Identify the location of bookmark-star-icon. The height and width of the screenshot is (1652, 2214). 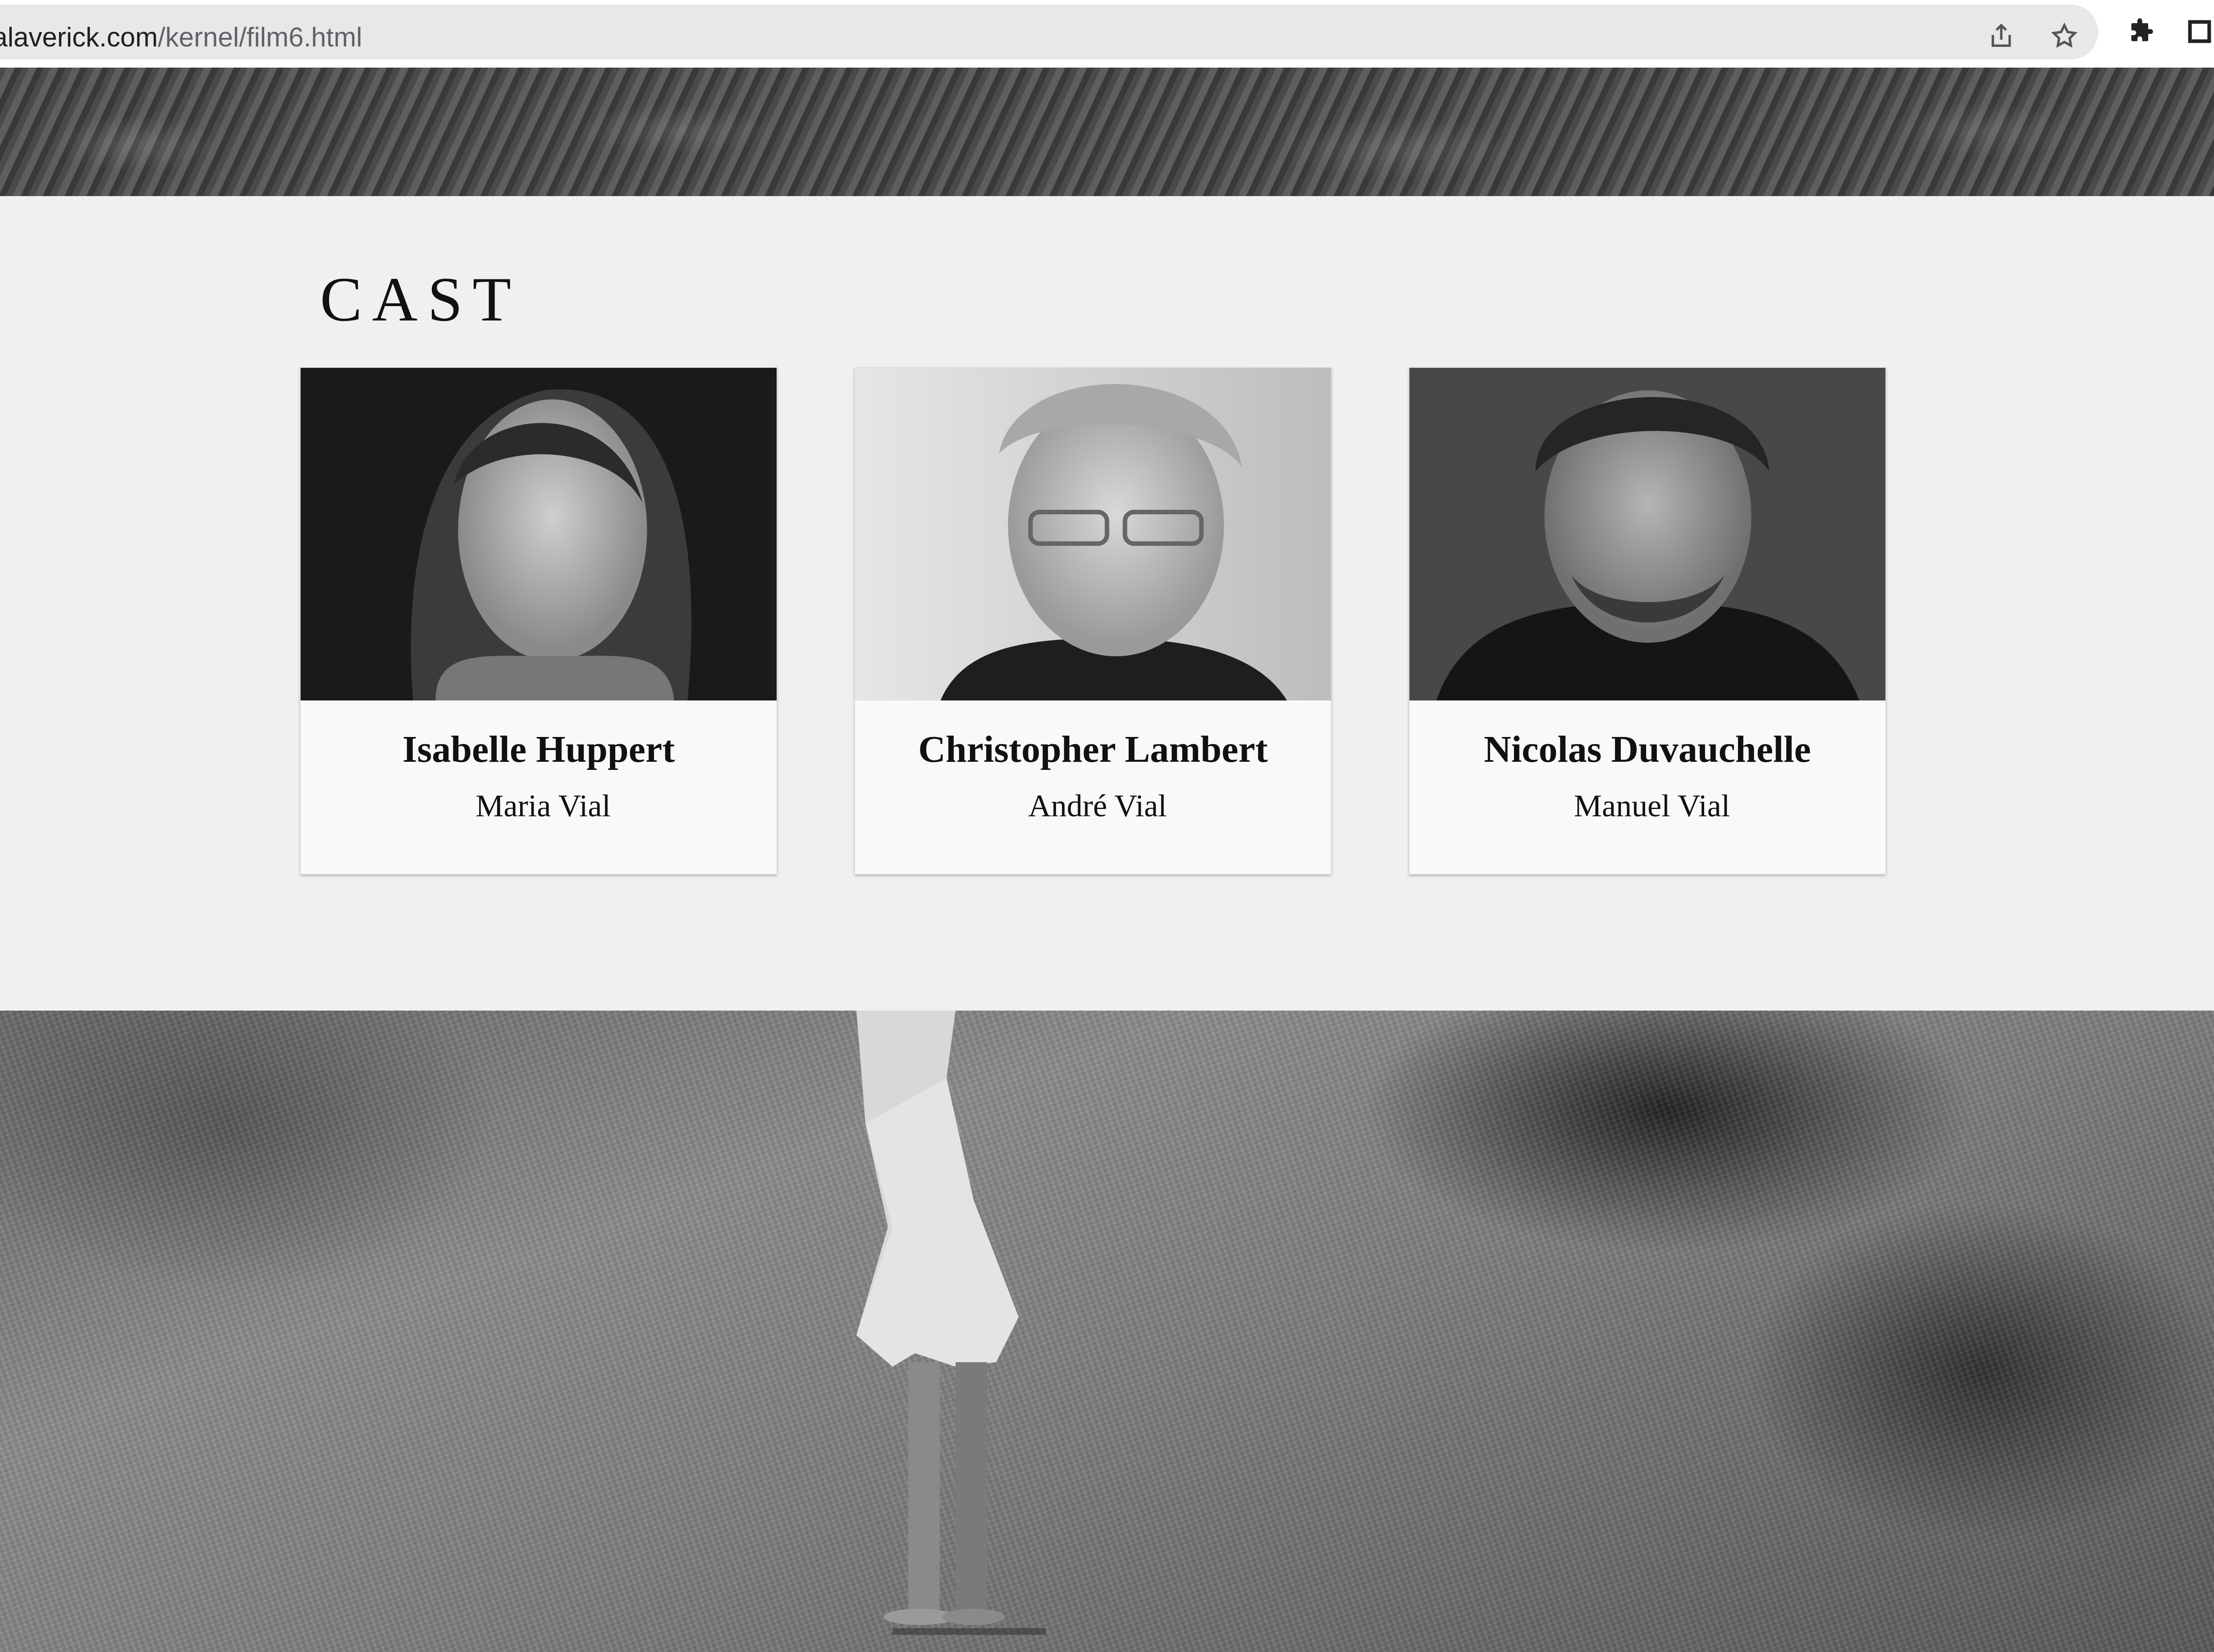
(2064, 36).